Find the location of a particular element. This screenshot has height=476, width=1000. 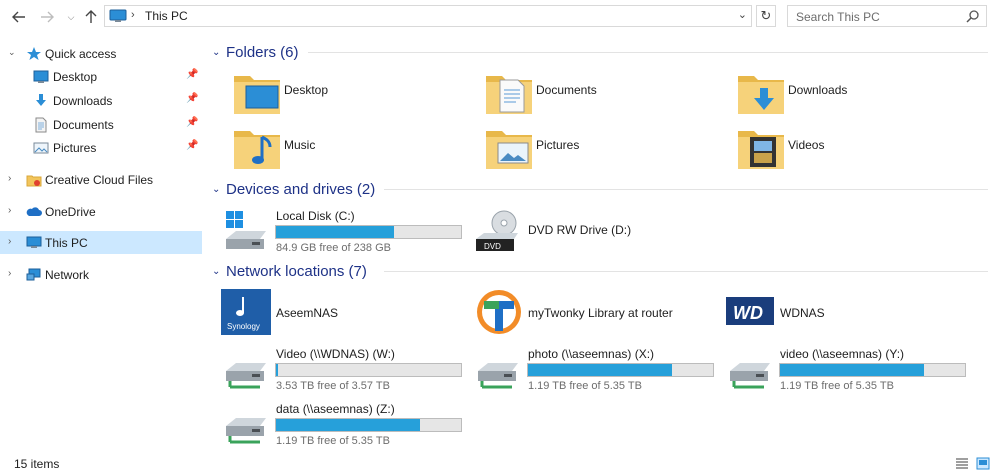

sidebar-item-label: Documents is located at coordinates (83, 125).